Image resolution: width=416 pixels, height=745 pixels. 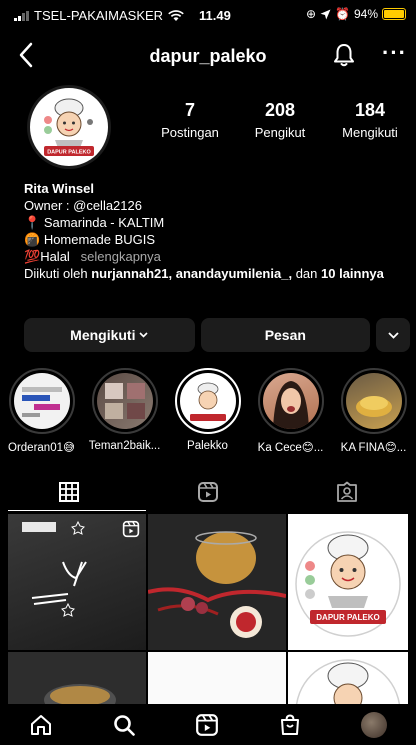 What do you see at coordinates (280, 132) in the screenshot?
I see `followers-label: Pengikut` at bounding box center [280, 132].